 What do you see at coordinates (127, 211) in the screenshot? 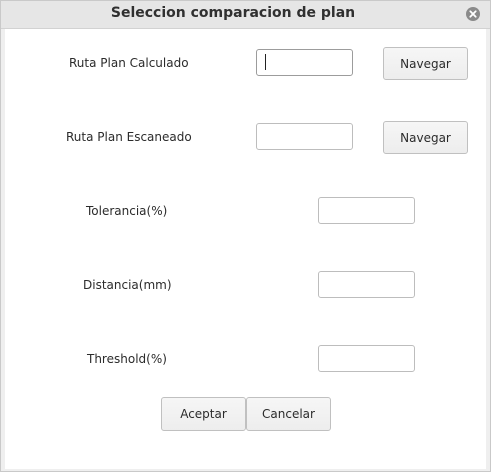
I see `tolerancia-label: Tolerancia(%)` at bounding box center [127, 211].